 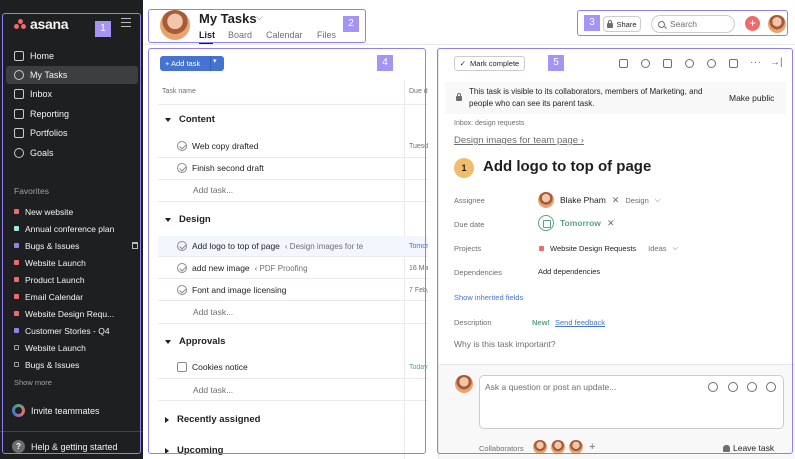 What do you see at coordinates (592, 447) in the screenshot?
I see `add-collaborator-icon: +` at bounding box center [592, 447].